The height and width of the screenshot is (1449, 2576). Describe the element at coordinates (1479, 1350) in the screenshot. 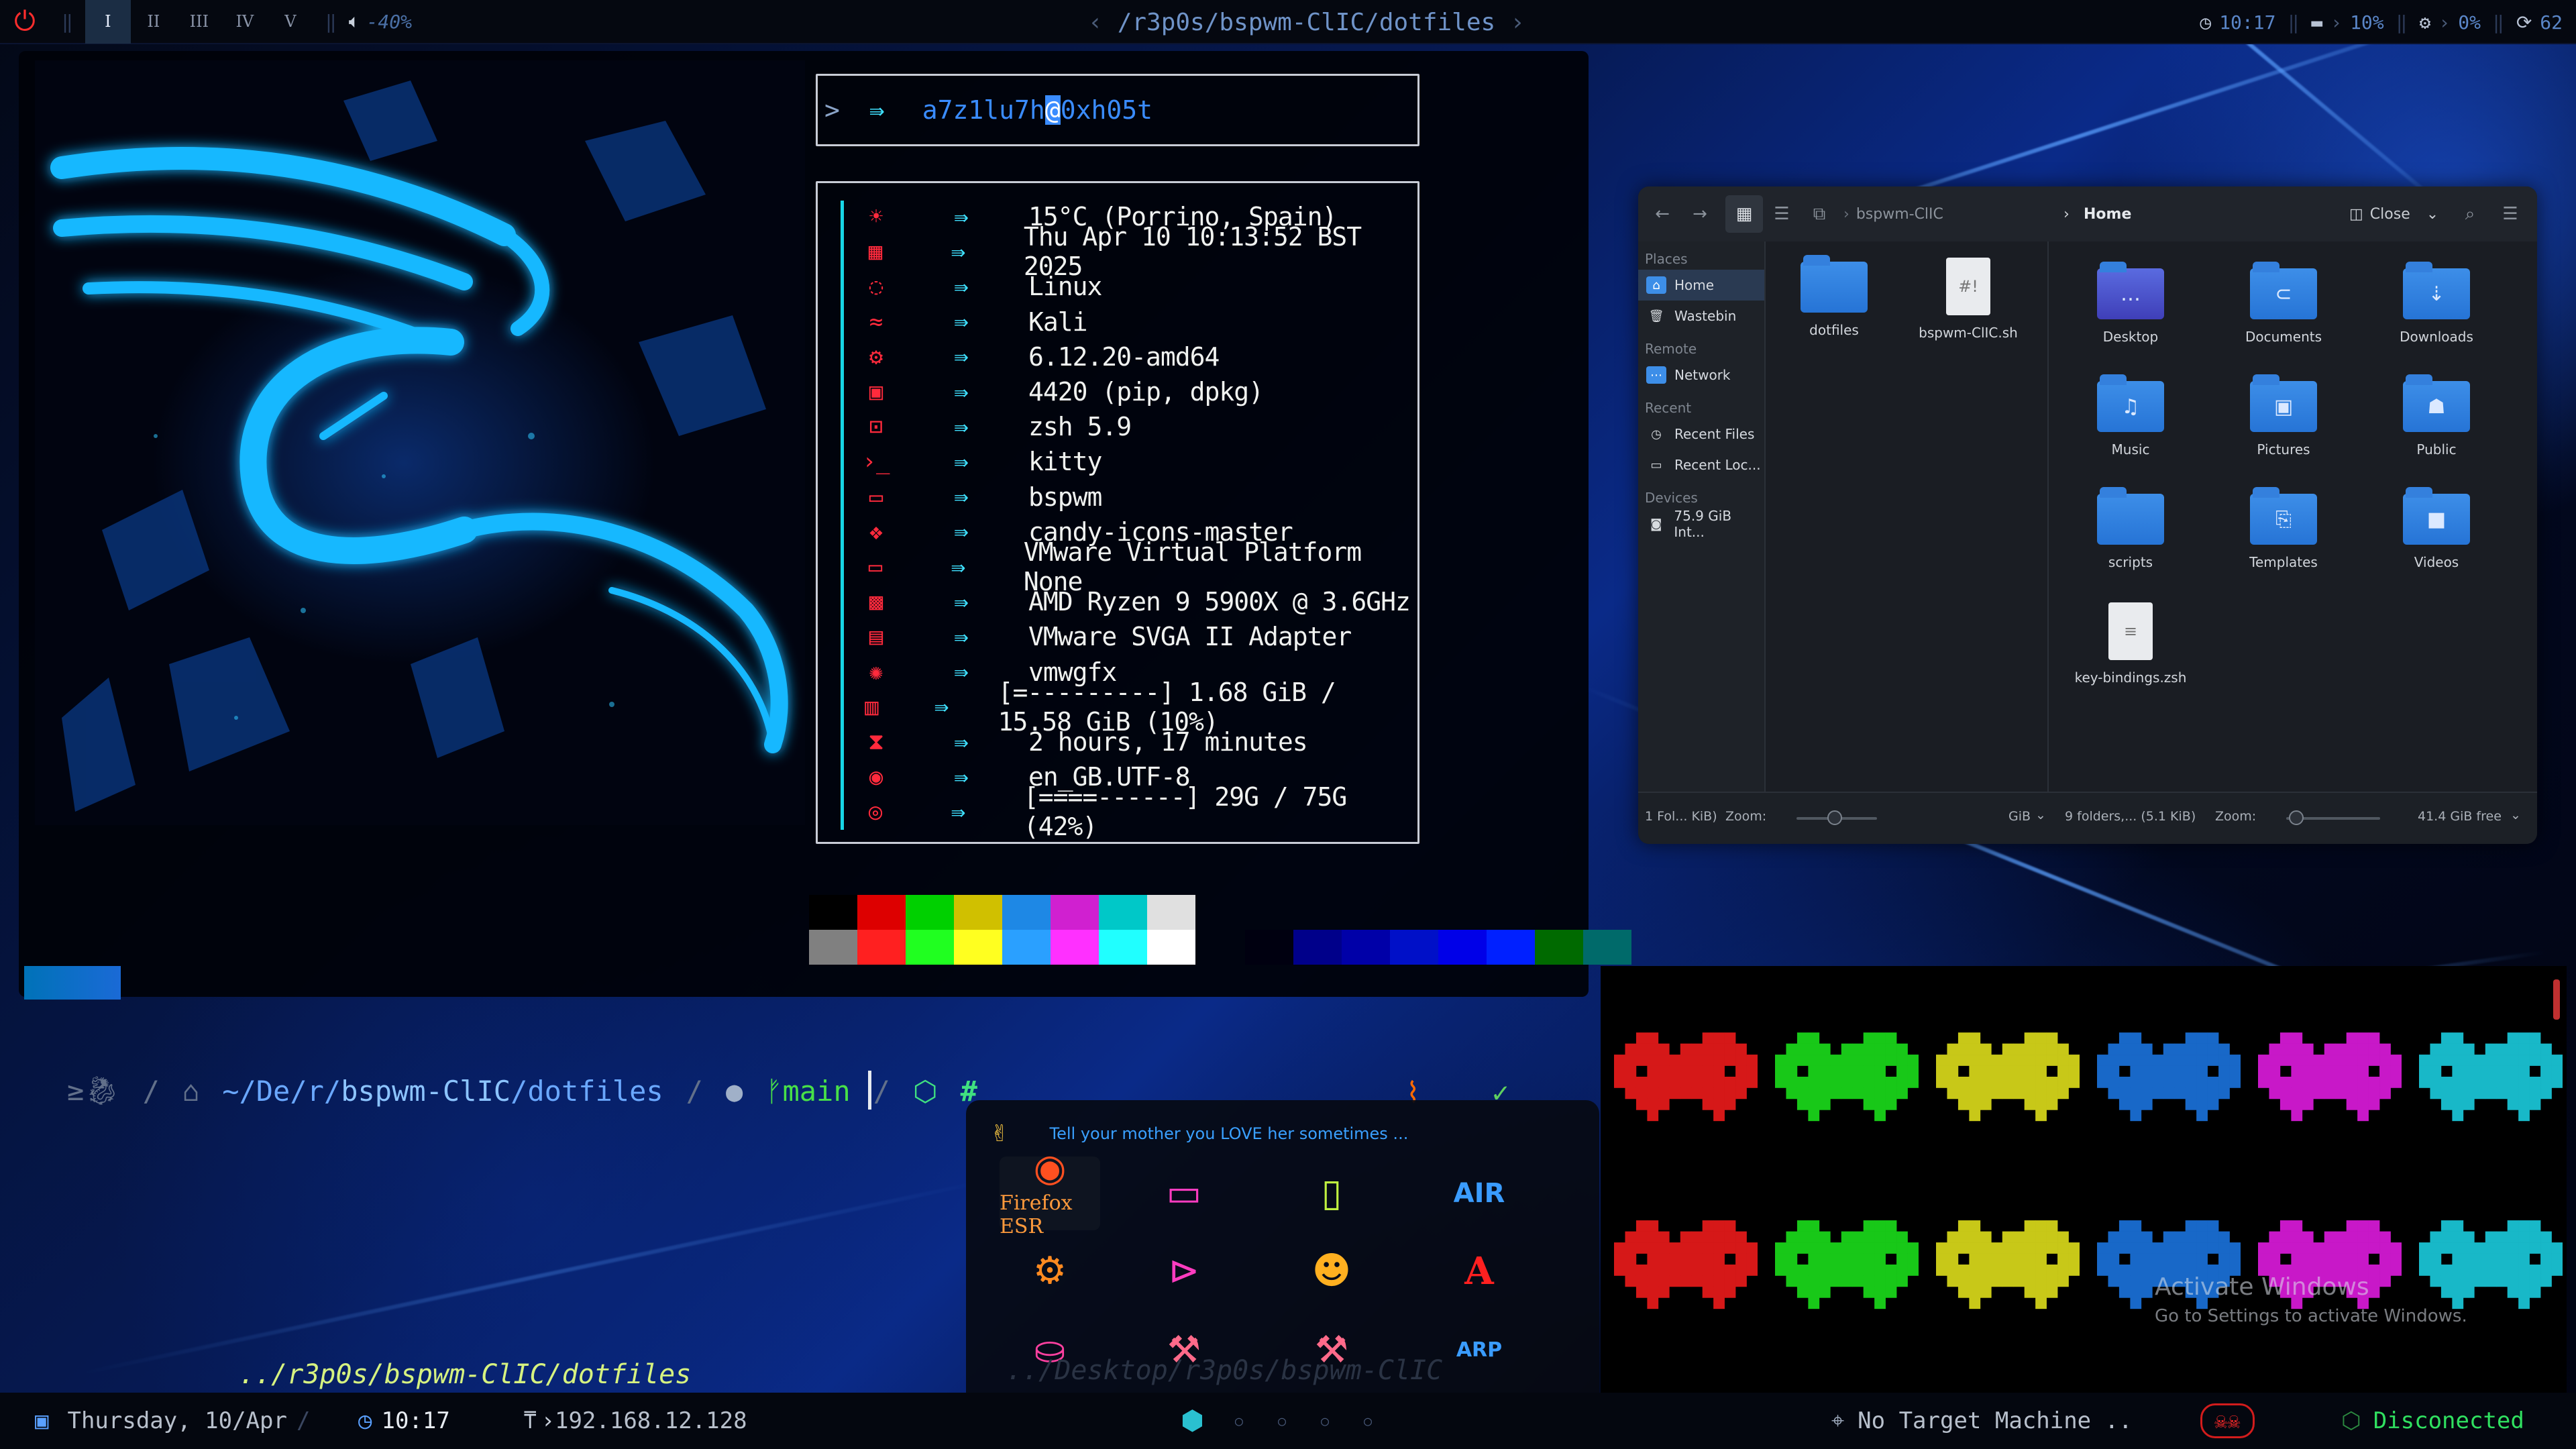

I see `app-arping: ARP` at that location.